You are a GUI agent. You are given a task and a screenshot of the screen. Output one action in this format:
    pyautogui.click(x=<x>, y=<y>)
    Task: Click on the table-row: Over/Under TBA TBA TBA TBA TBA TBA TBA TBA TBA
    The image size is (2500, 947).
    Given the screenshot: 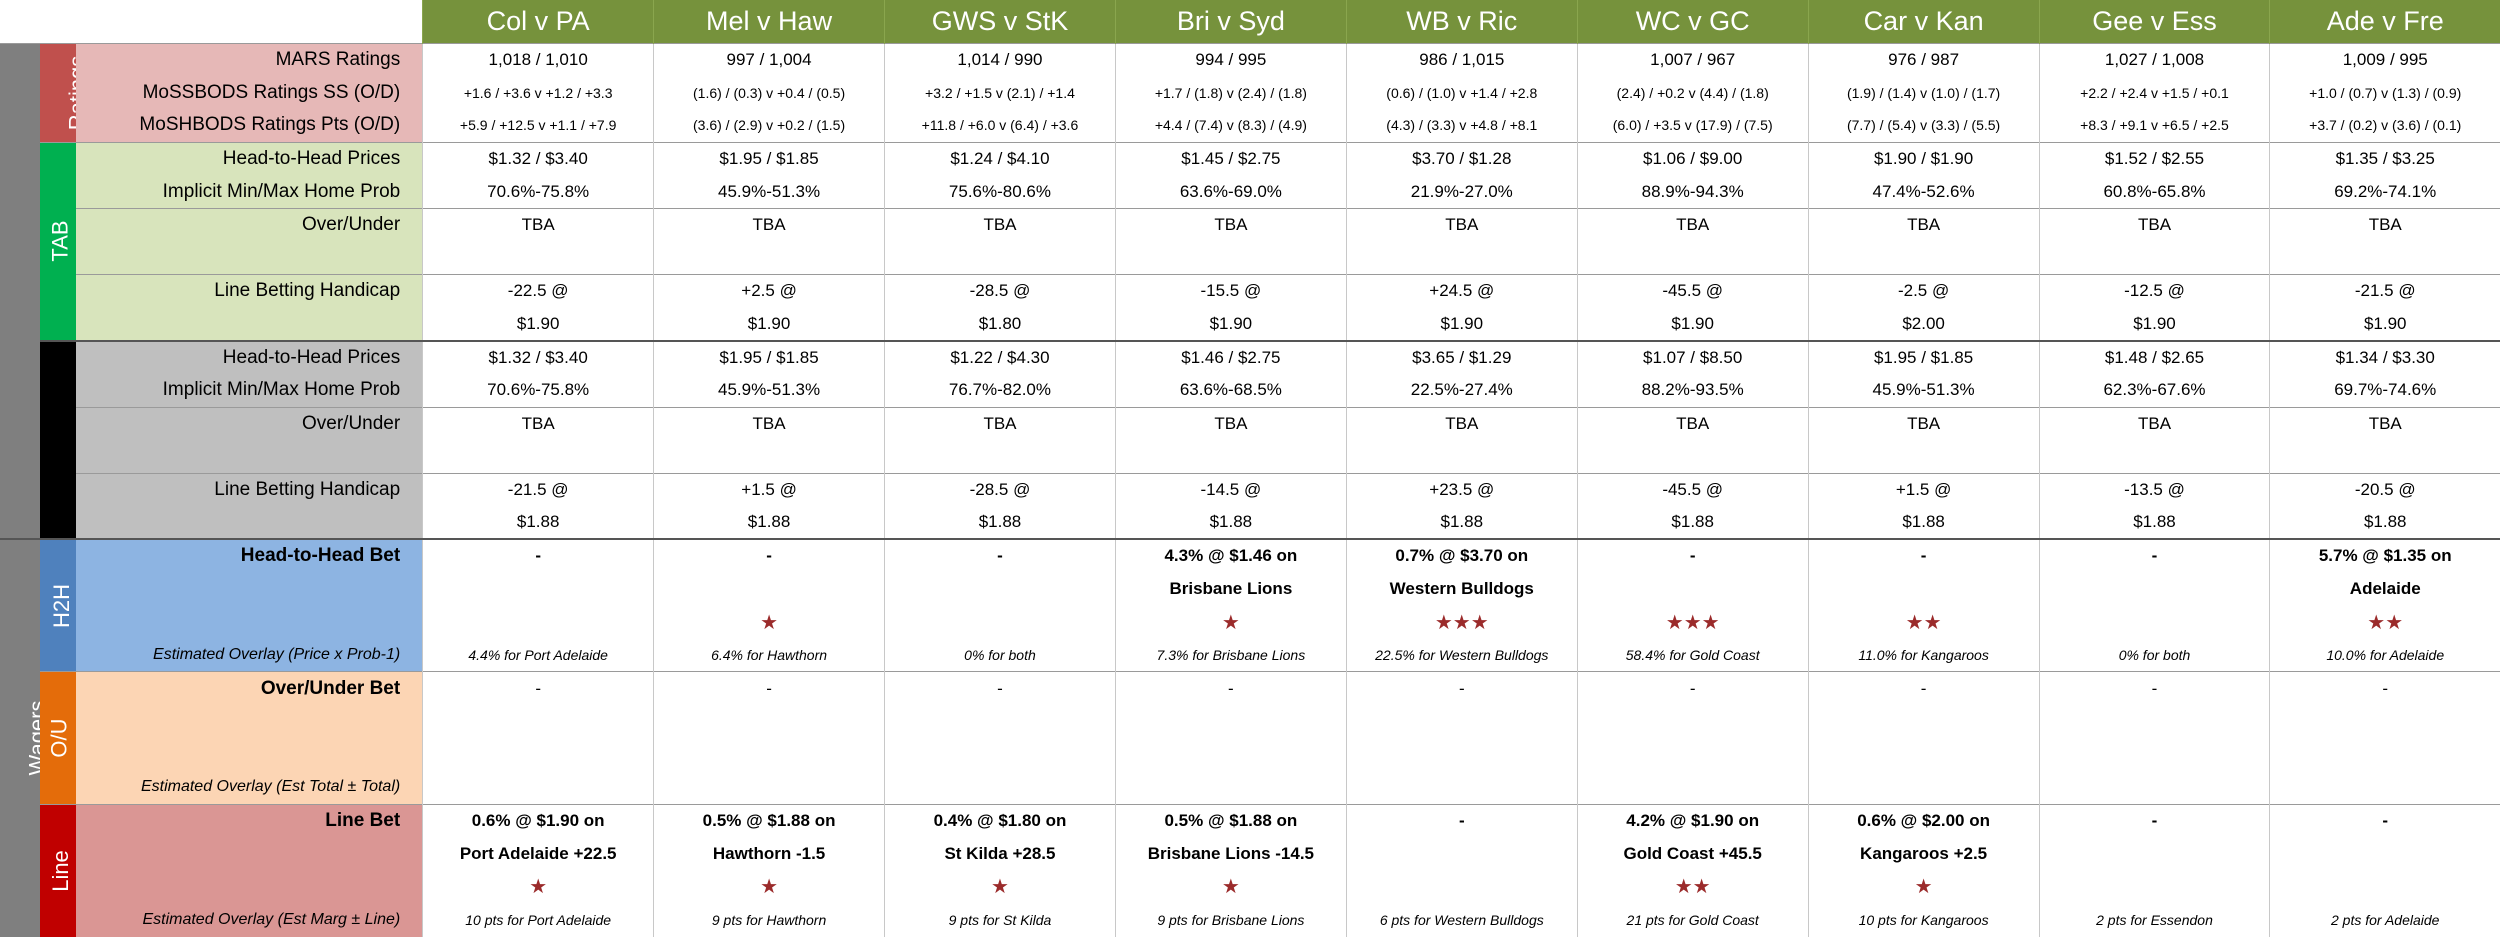 What is the action you would take?
    pyautogui.click(x=1250, y=224)
    